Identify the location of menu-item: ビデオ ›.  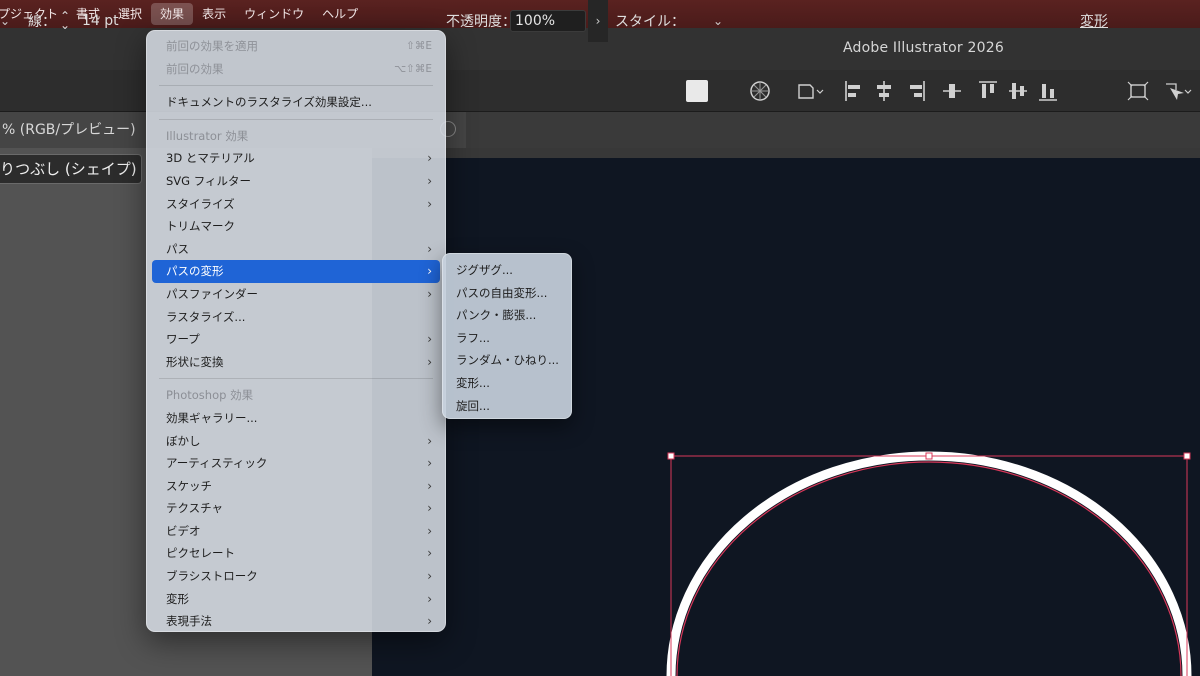
(296, 531).